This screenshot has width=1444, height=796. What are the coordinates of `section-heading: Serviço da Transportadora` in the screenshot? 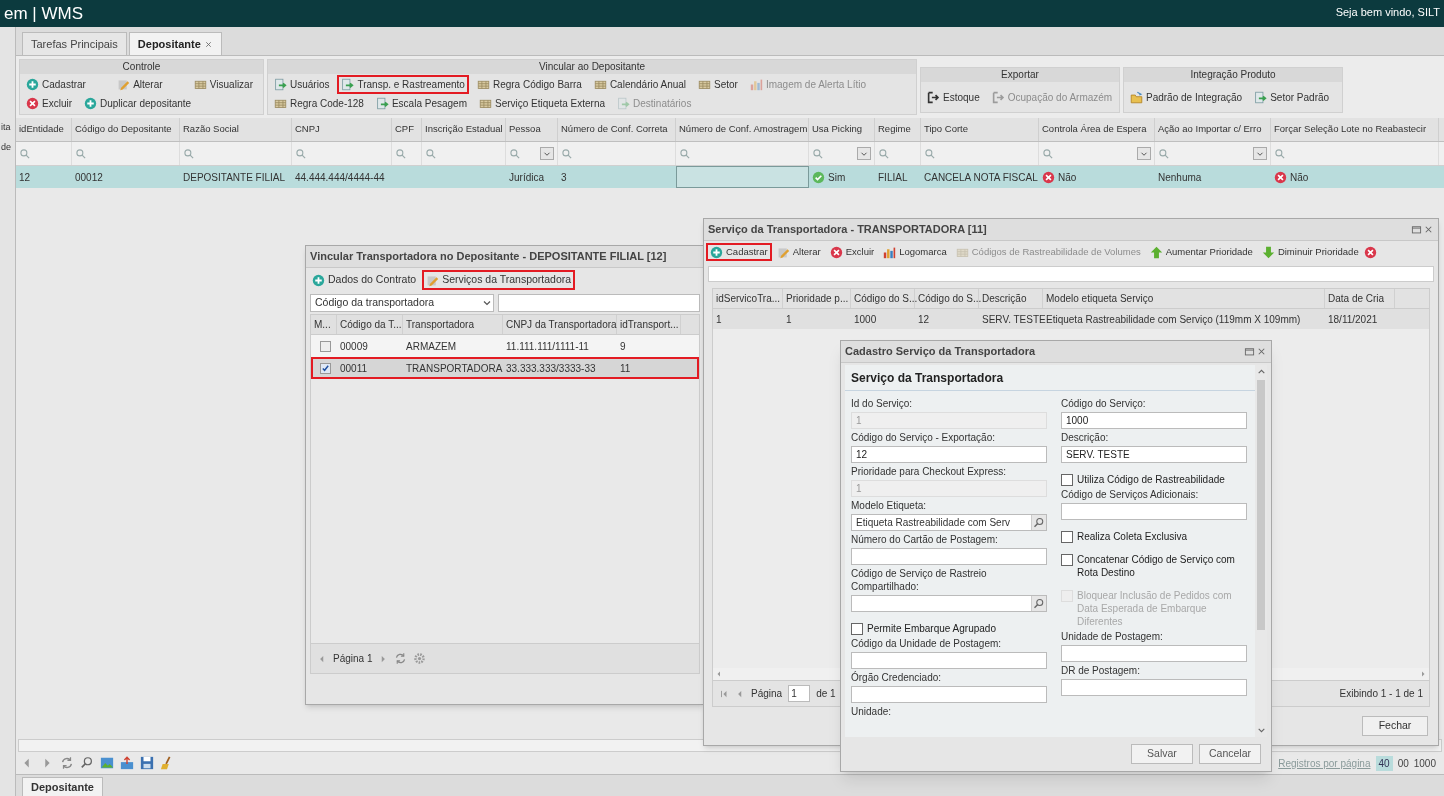 It's located at (1050, 378).